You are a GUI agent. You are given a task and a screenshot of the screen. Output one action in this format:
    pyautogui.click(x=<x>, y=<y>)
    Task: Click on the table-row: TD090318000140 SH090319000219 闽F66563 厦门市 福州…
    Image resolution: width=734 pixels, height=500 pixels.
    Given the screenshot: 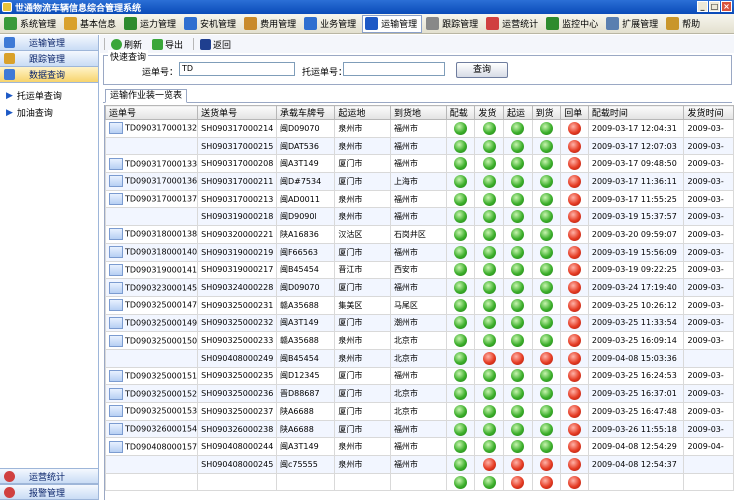 What is the action you would take?
    pyautogui.click(x=419, y=252)
    